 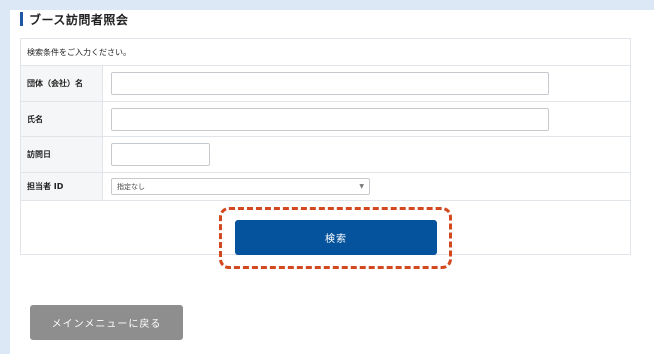 What do you see at coordinates (325, 155) in the screenshot?
I see `form-row-visit-date: 訪問日` at bounding box center [325, 155].